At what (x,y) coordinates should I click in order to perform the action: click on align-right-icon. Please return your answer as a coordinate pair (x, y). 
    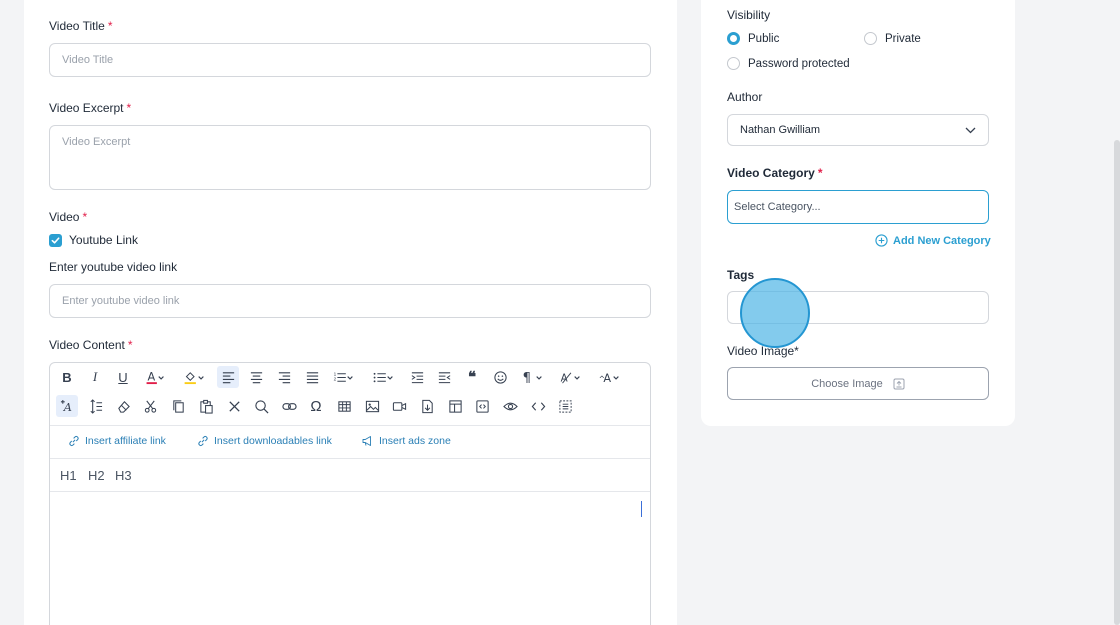
    Looking at the image, I should click on (284, 377).